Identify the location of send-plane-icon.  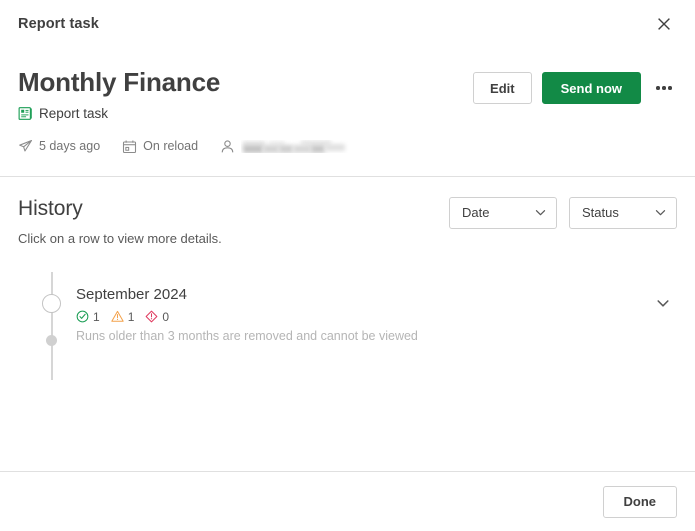
(25, 146).